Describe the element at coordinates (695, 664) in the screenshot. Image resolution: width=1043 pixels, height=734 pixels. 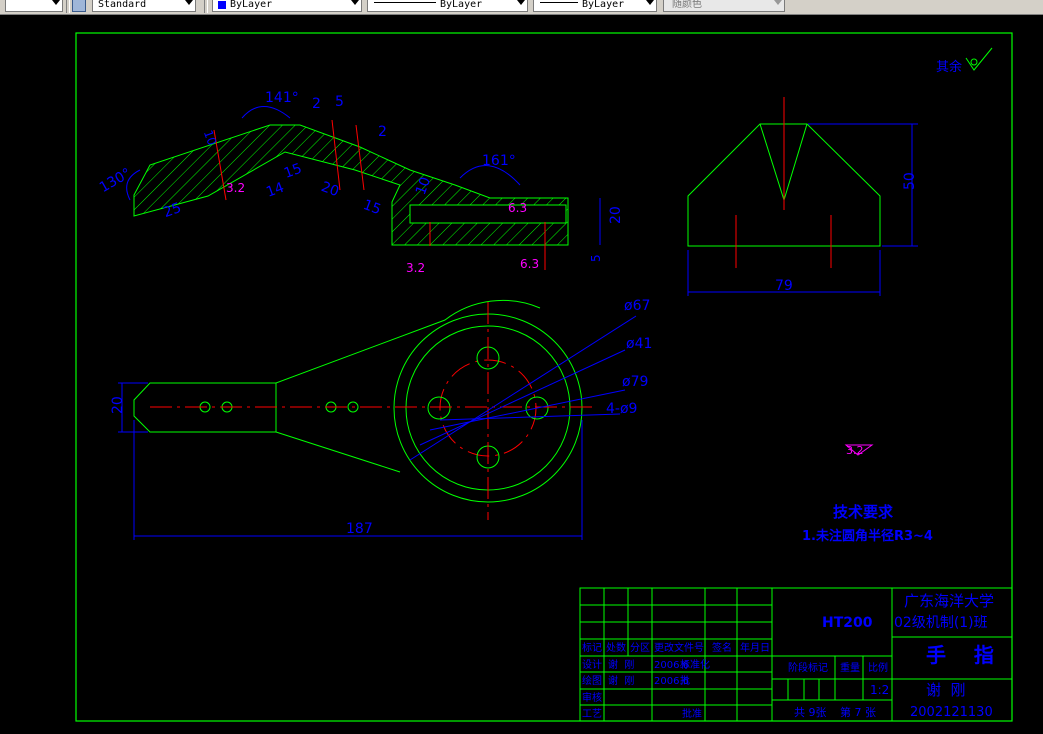
I see `standardize-label: 标准化` at that location.